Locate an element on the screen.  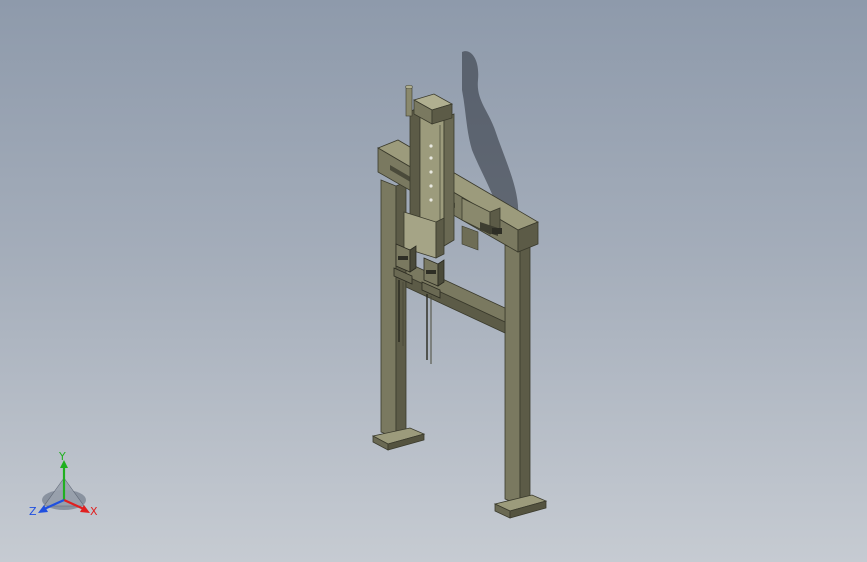
right-leg is located at coordinates (520, 381).